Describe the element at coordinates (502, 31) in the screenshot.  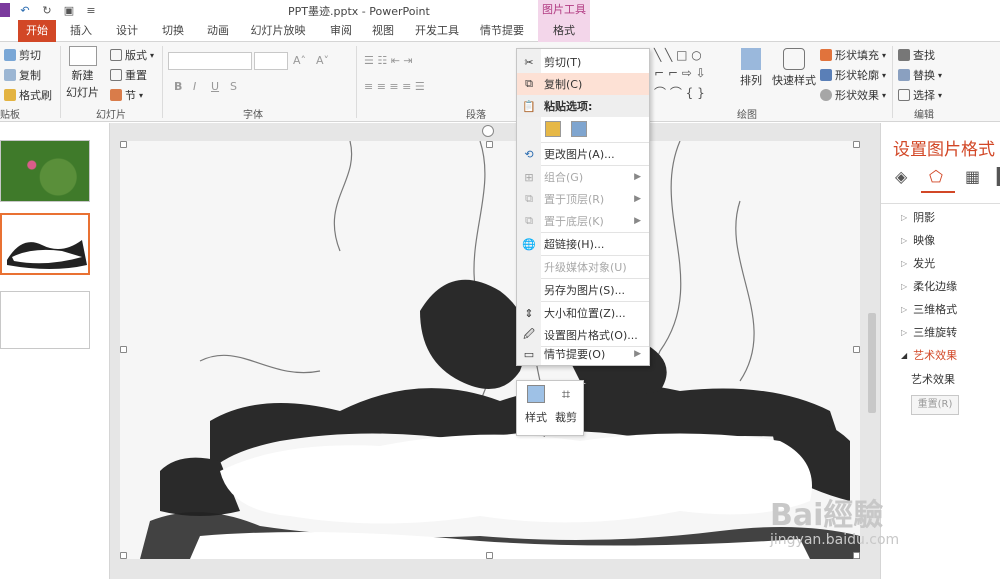
I see `tab-storyboard: 情节提要` at that location.